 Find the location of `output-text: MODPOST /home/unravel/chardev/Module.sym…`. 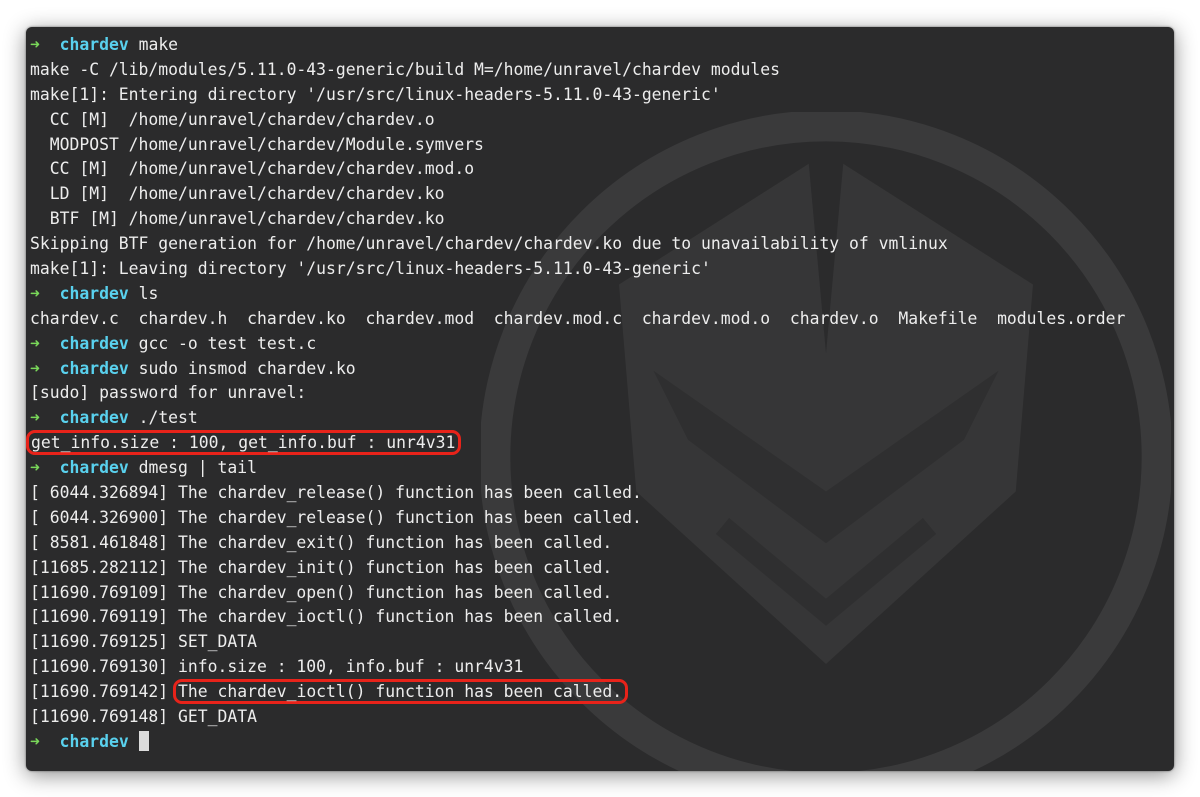

output-text: MODPOST /home/unravel/chardev/Module.sym… is located at coordinates (257, 144).